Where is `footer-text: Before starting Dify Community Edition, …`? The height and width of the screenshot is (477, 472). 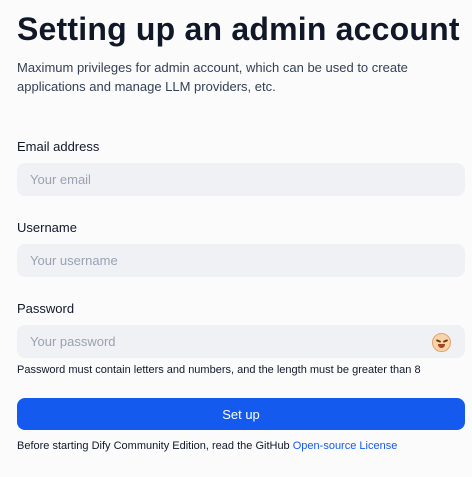 footer-text: Before starting Dify Community Edition, … is located at coordinates (153, 446).